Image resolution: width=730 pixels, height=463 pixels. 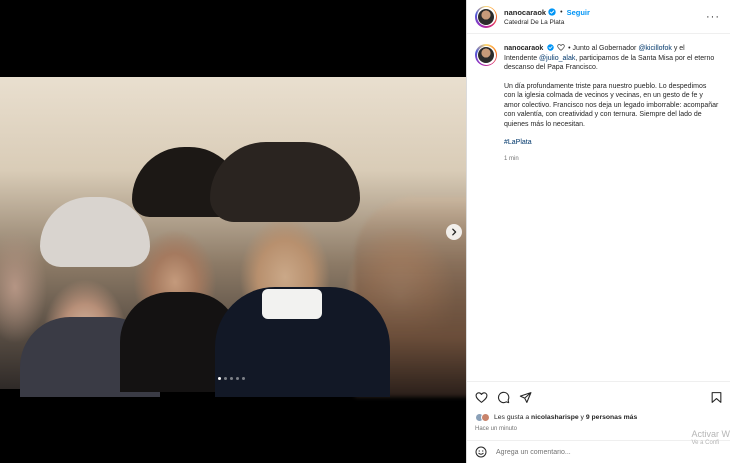 I want to click on os-activation-watermark: Activar W Ve a Confi, so click(x=710, y=437).